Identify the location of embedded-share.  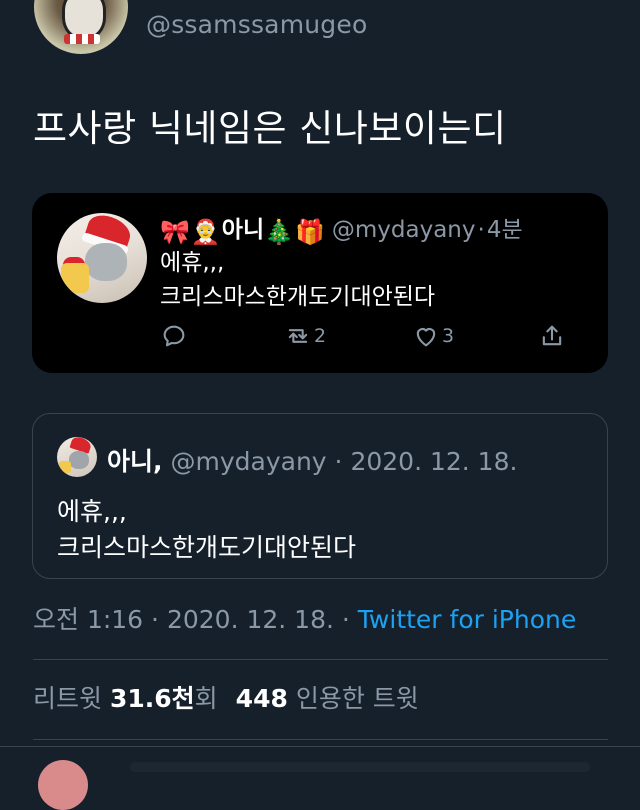
(552, 336).